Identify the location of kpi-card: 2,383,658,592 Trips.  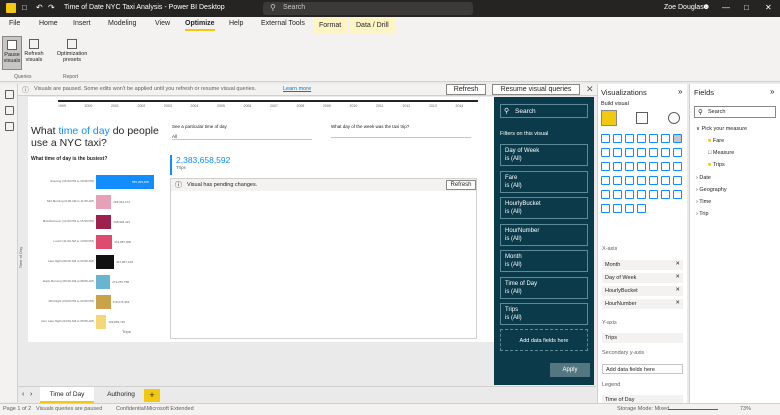
(324, 165).